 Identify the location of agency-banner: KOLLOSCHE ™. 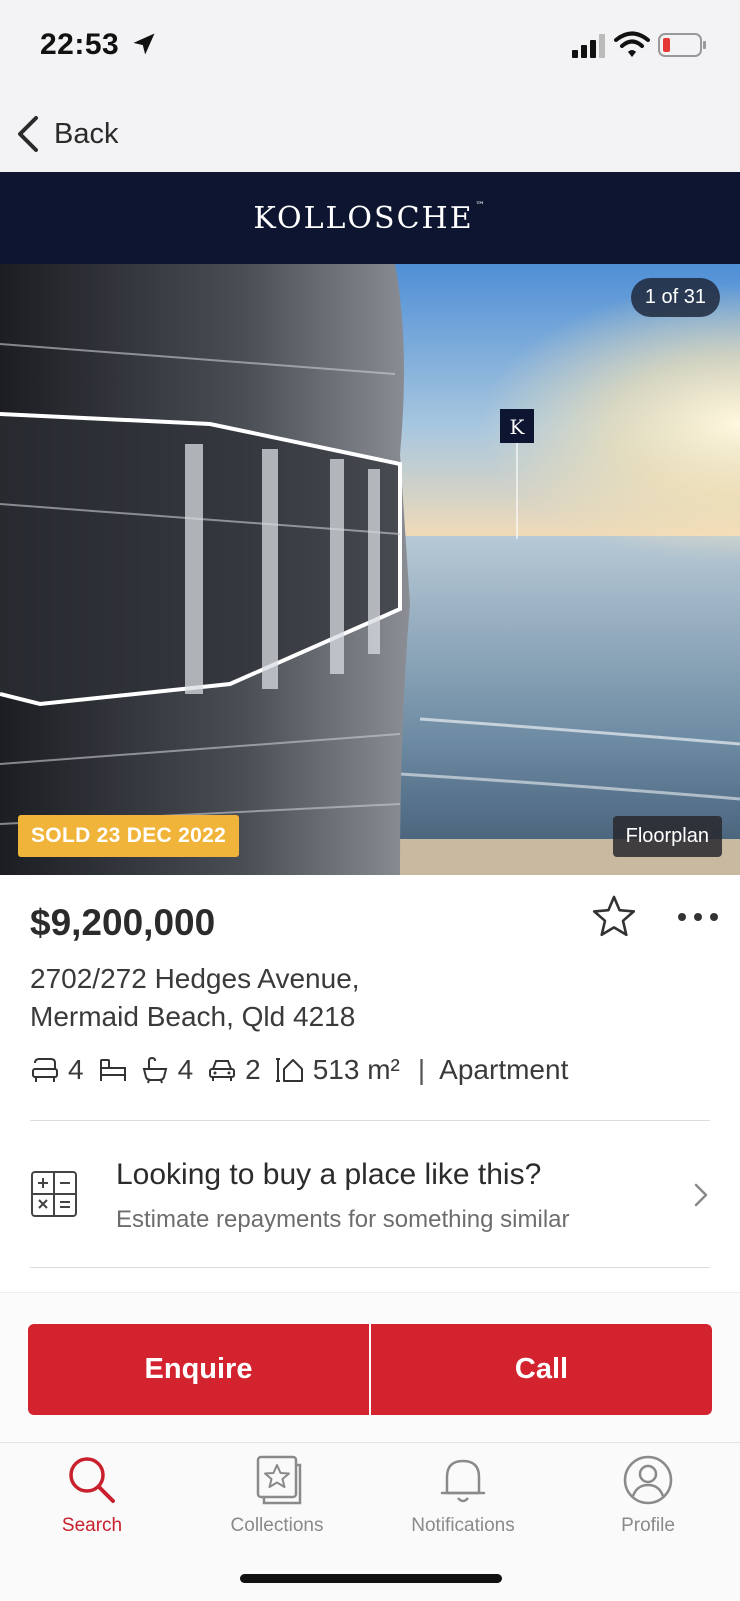
(370, 218).